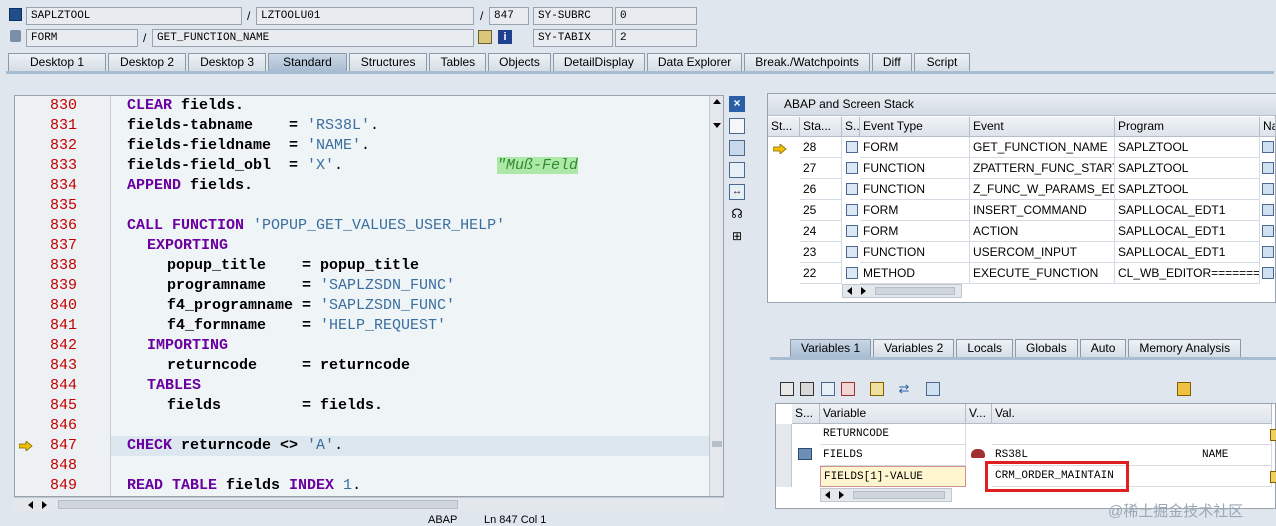 Image resolution: width=1276 pixels, height=526 pixels. Describe the element at coordinates (821, 210) in the screenshot. I see `stack-level: 25` at that location.